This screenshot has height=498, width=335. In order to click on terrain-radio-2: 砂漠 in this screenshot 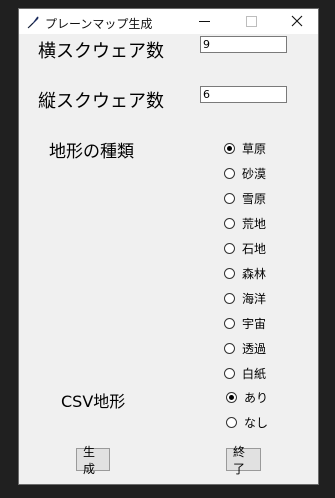, I will do `click(245, 173)`.